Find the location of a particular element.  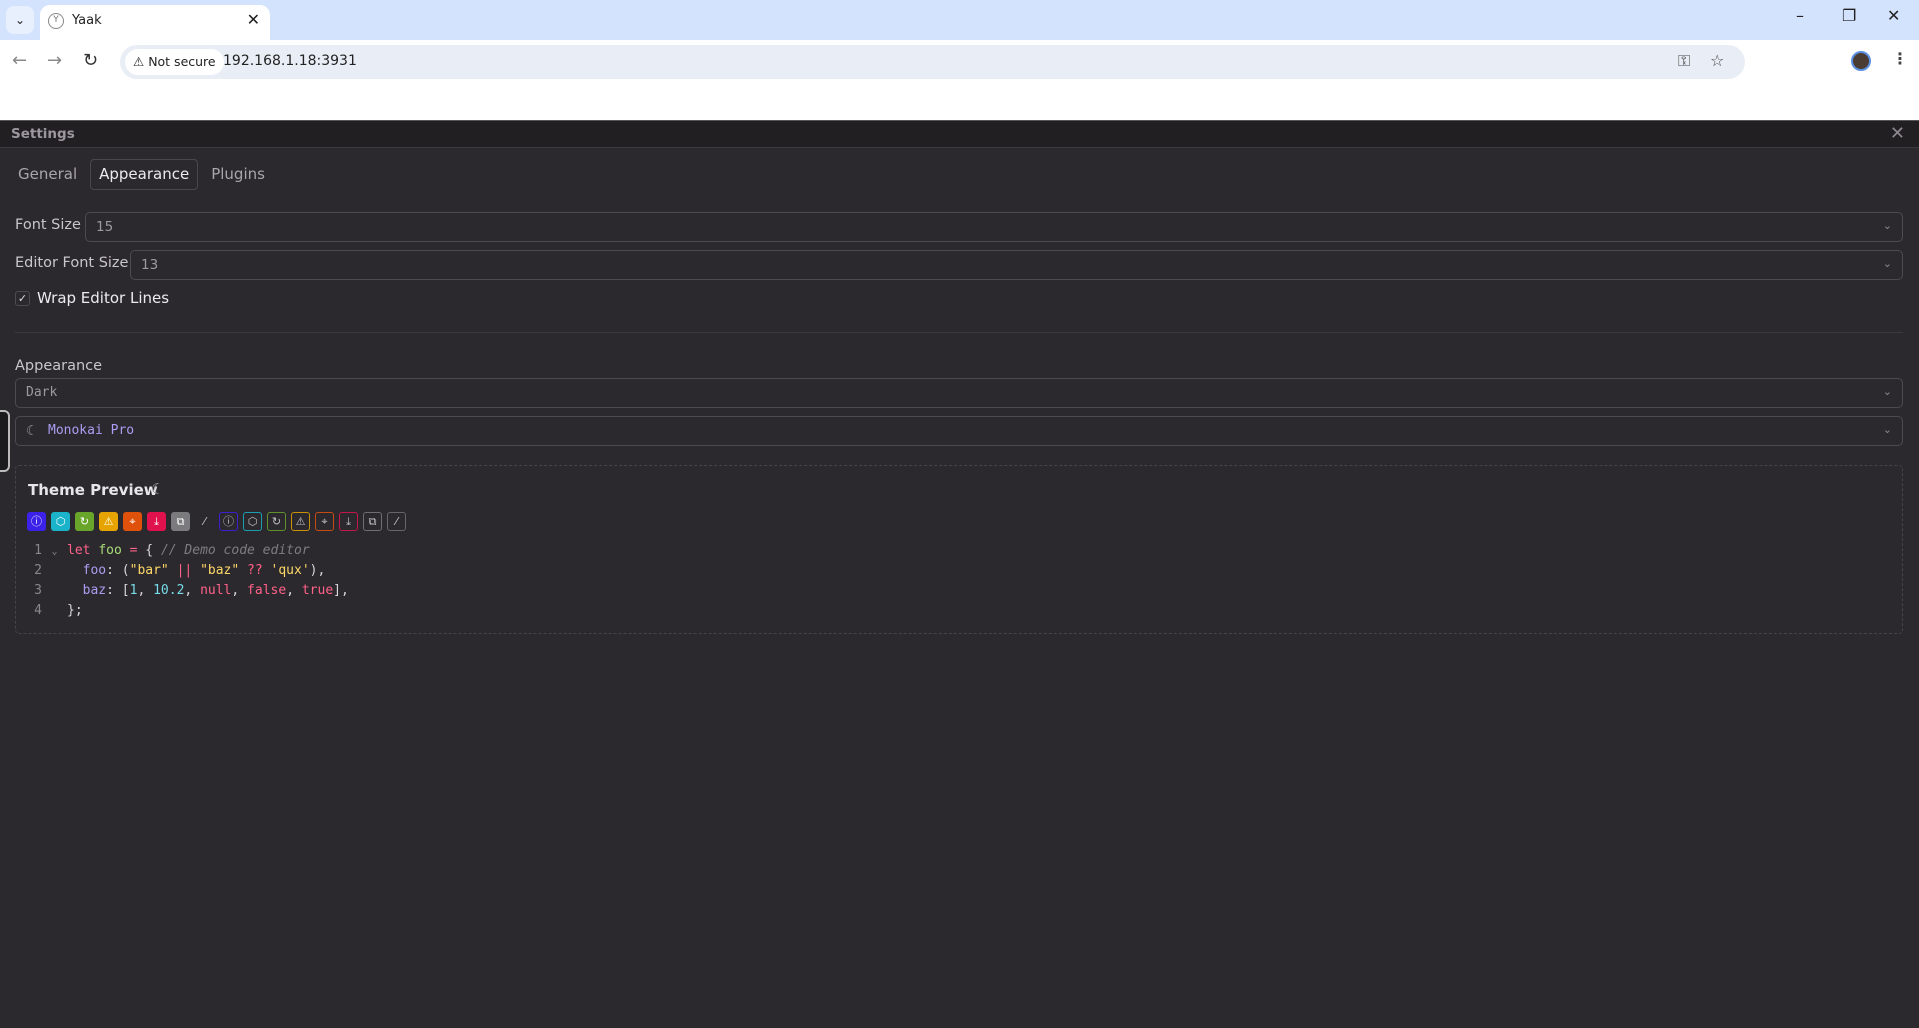

security-chip: ⚠ Not secure is located at coordinates (174, 62).